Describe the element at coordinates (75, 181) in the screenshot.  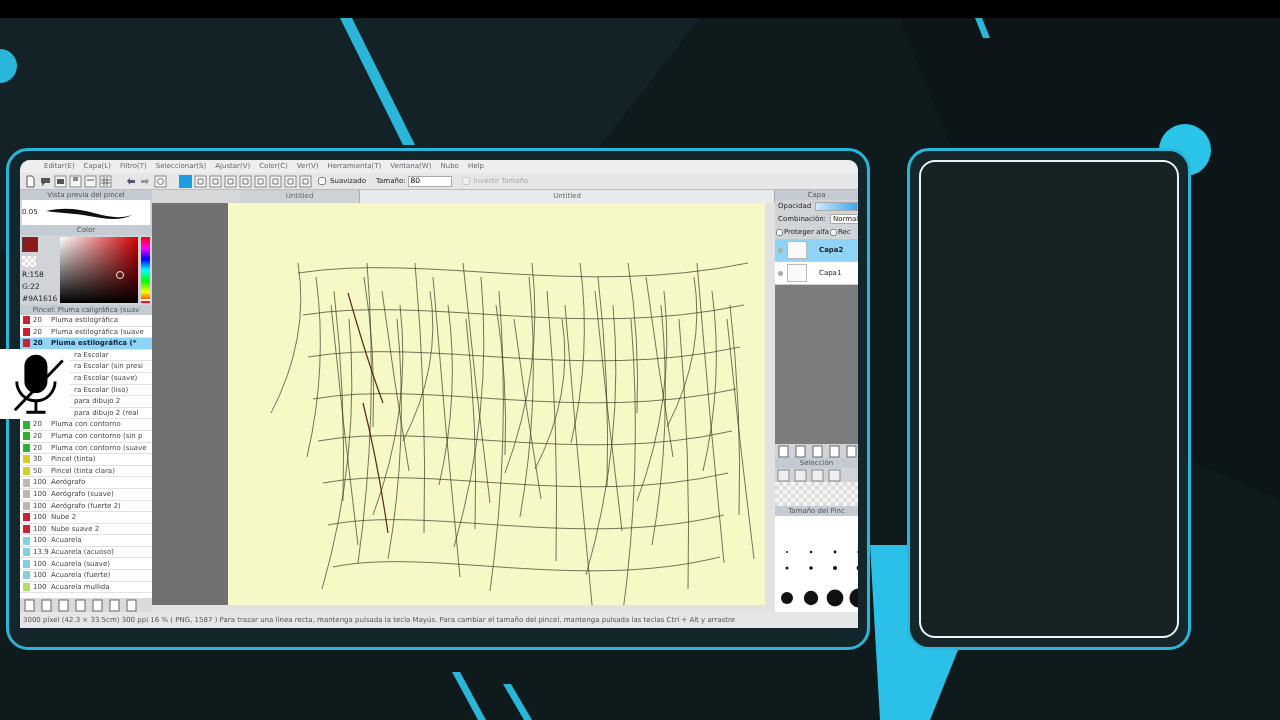
I see `save-icon` at that location.